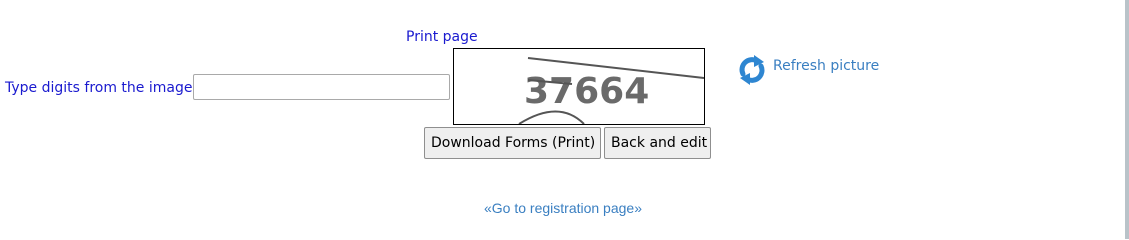  I want to click on captcha-svg: 37664, so click(611, 90).